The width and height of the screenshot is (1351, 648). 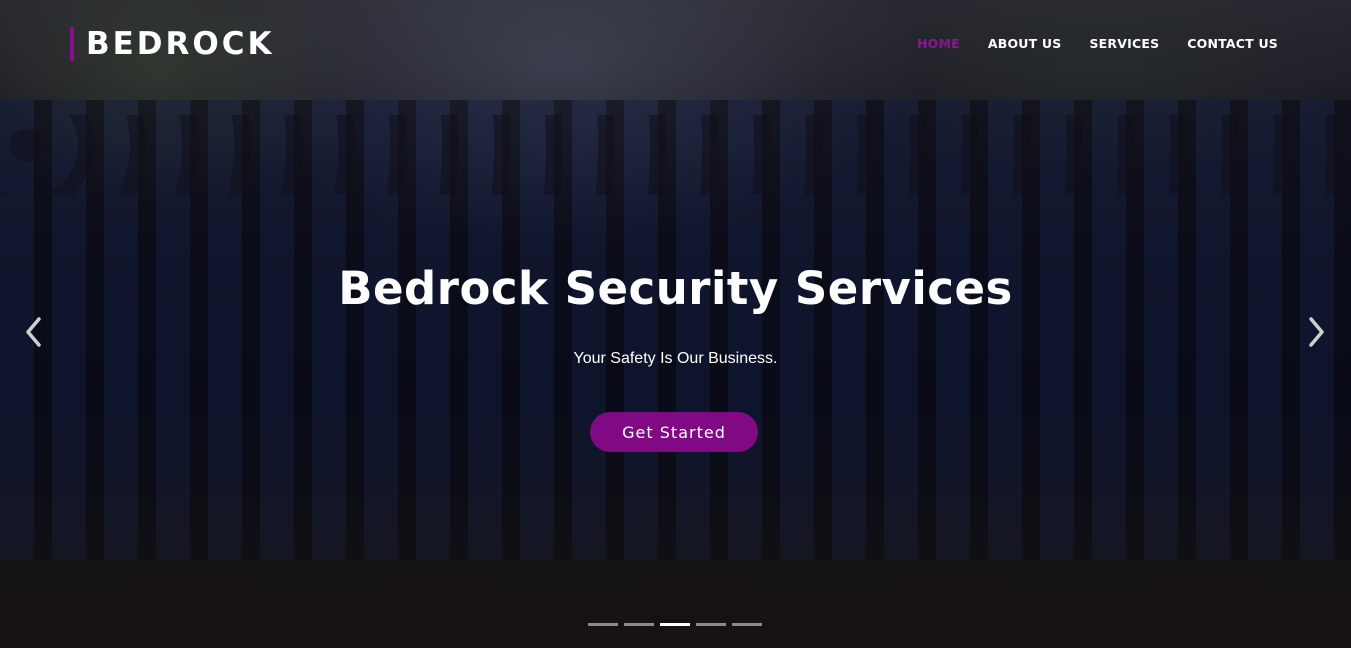 I want to click on nav-item-home: HOME, so click(x=938, y=44).